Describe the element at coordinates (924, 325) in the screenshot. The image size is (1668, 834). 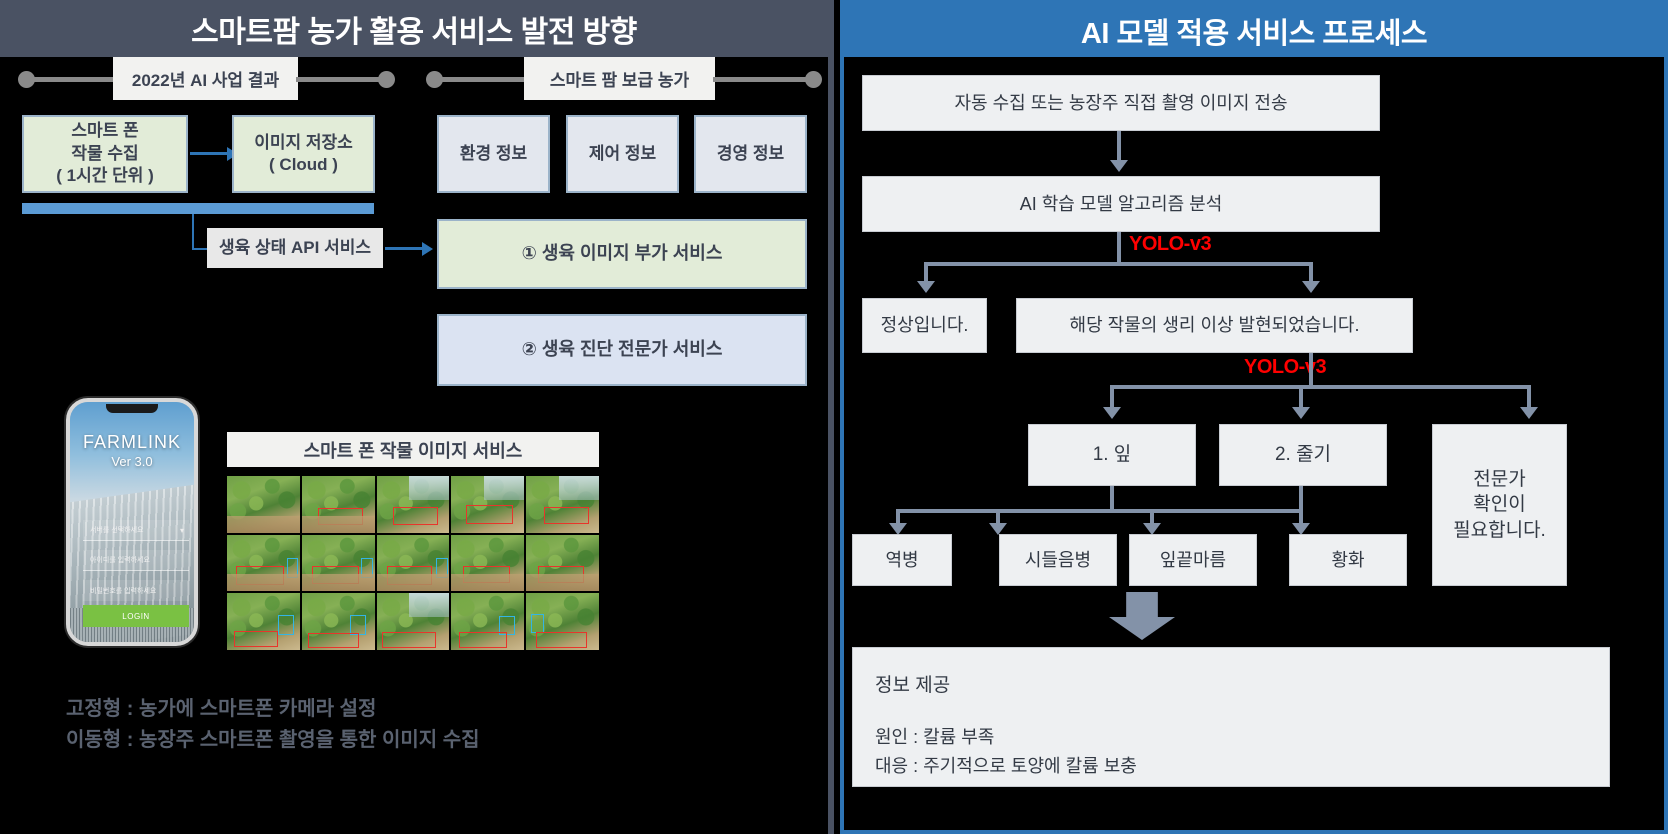
I see `flow-box-normal: 정상입니다.` at that location.